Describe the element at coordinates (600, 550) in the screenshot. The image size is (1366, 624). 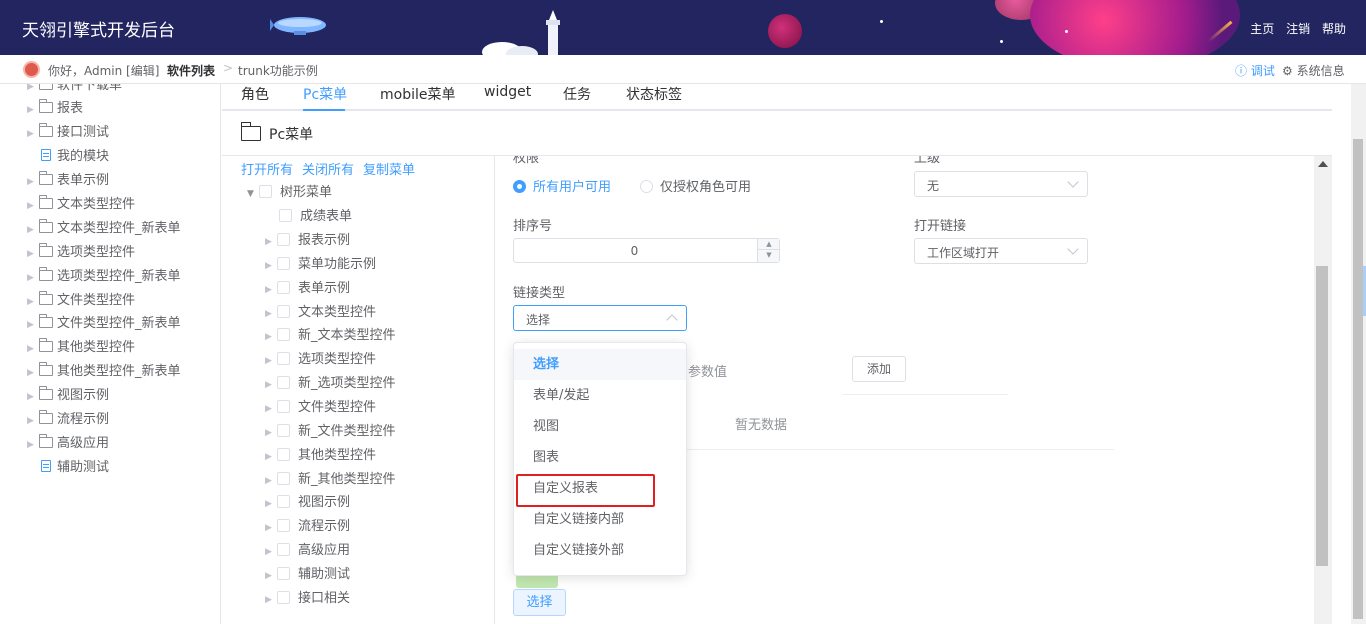
I see `dropdown-option-custom-link-external: 自定义链接外部` at that location.